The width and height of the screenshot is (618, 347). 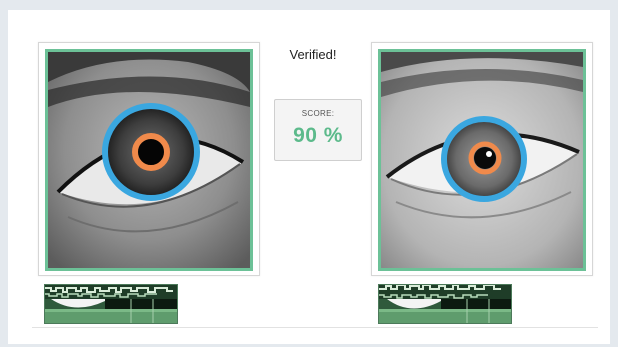 I want to click on score-box: SCORE: 90 %, so click(x=318, y=130).